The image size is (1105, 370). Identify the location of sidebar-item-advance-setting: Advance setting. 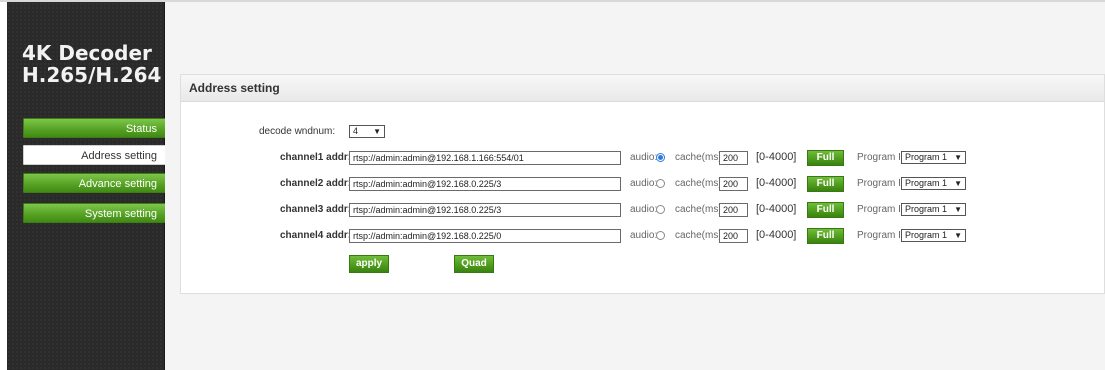
(94, 183).